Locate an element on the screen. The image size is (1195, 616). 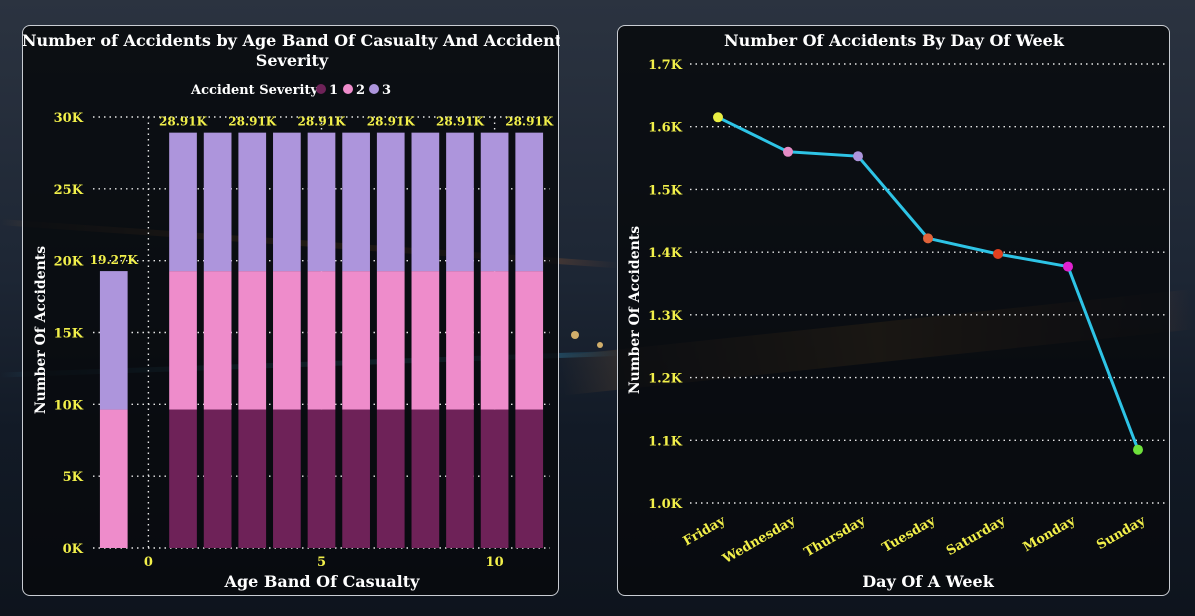
data-point-wednesday is located at coordinates (788, 151).